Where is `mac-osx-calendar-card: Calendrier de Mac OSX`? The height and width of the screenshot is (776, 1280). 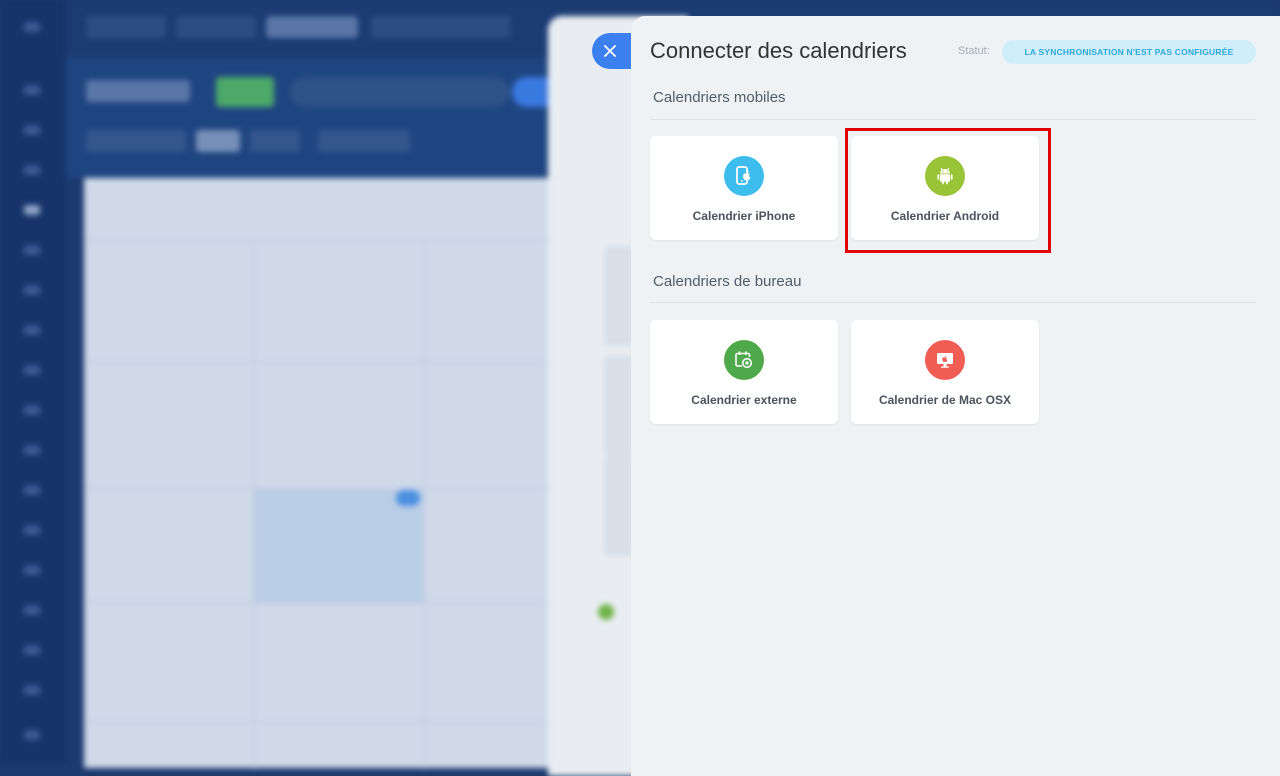
mac-osx-calendar-card: Calendrier de Mac OSX is located at coordinates (945, 372).